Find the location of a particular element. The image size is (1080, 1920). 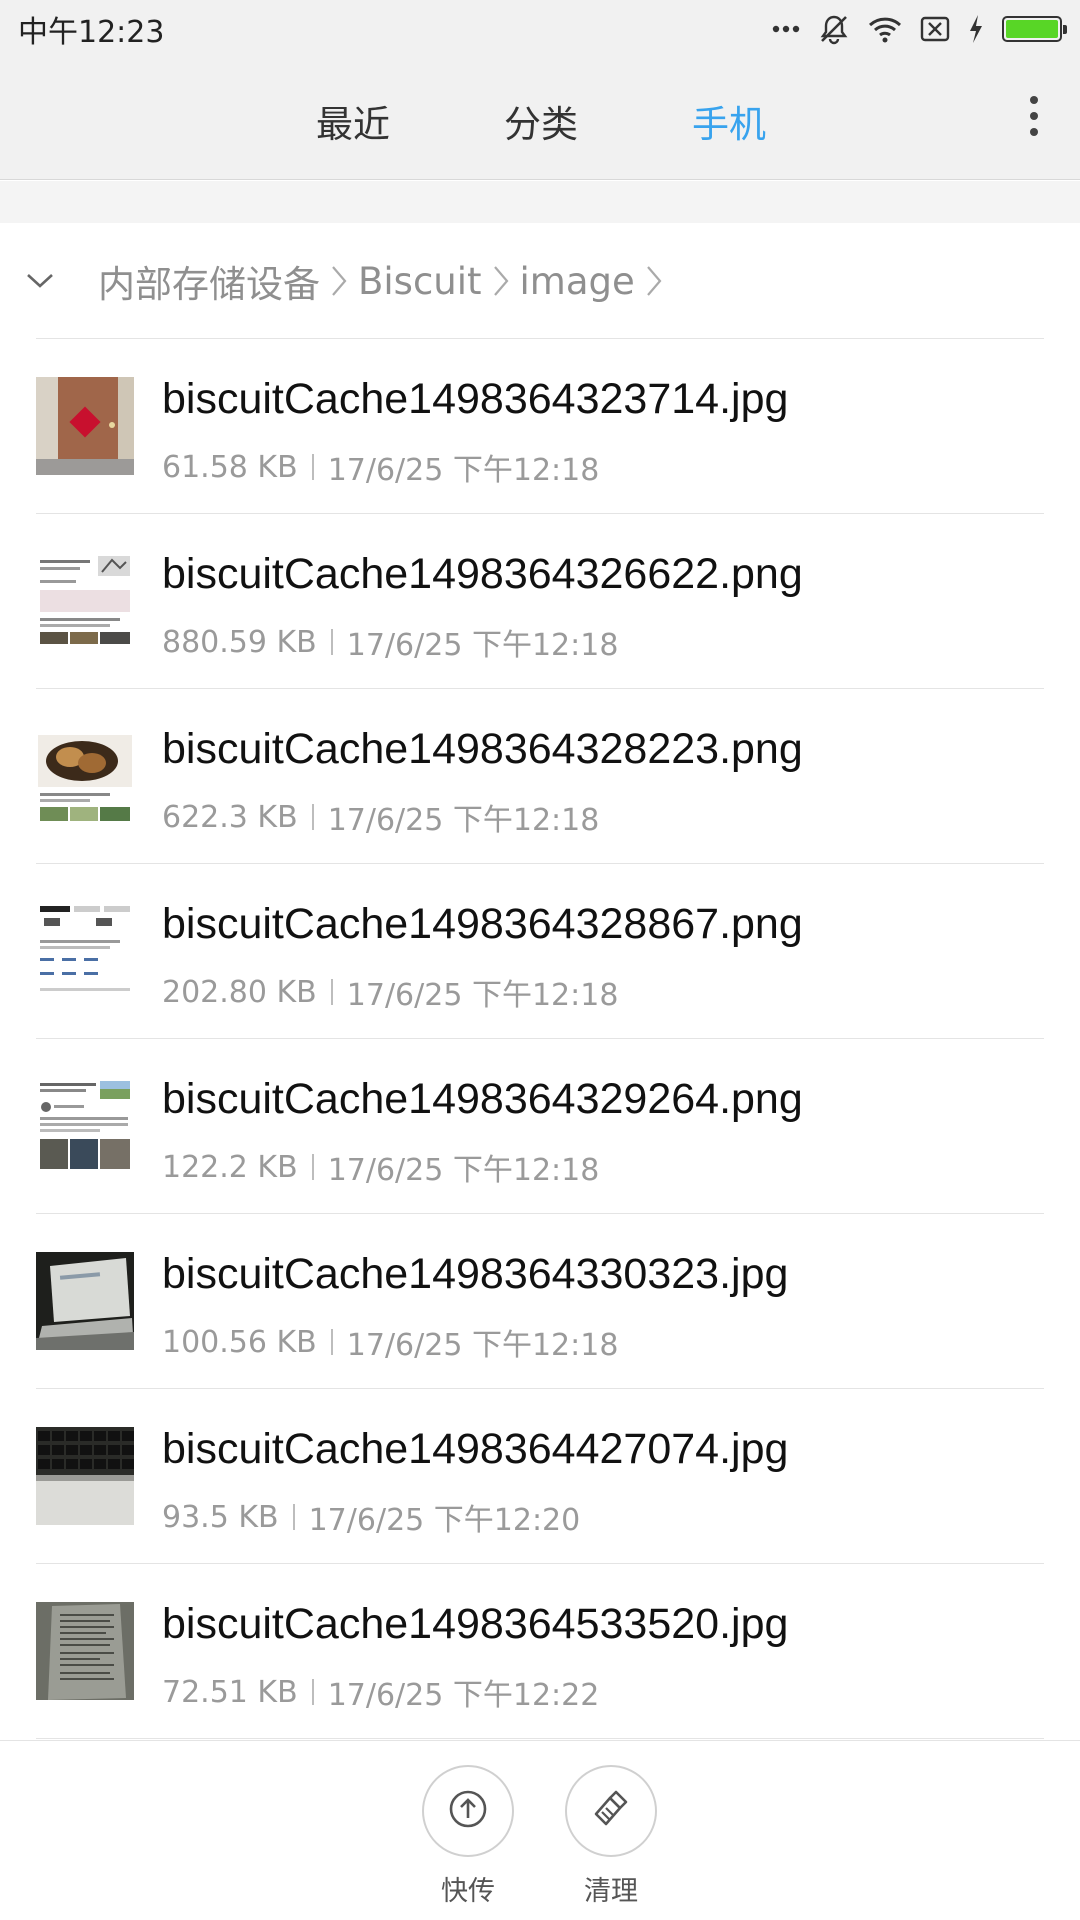

section-gap is located at coordinates (540, 202).